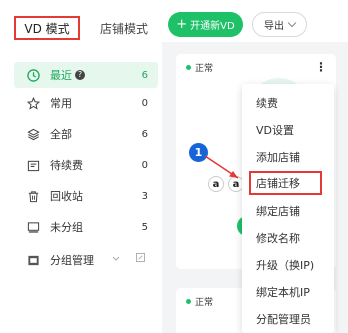  I want to click on menu-item-bind-local-ip: 绑定本机IP, so click(288, 292).